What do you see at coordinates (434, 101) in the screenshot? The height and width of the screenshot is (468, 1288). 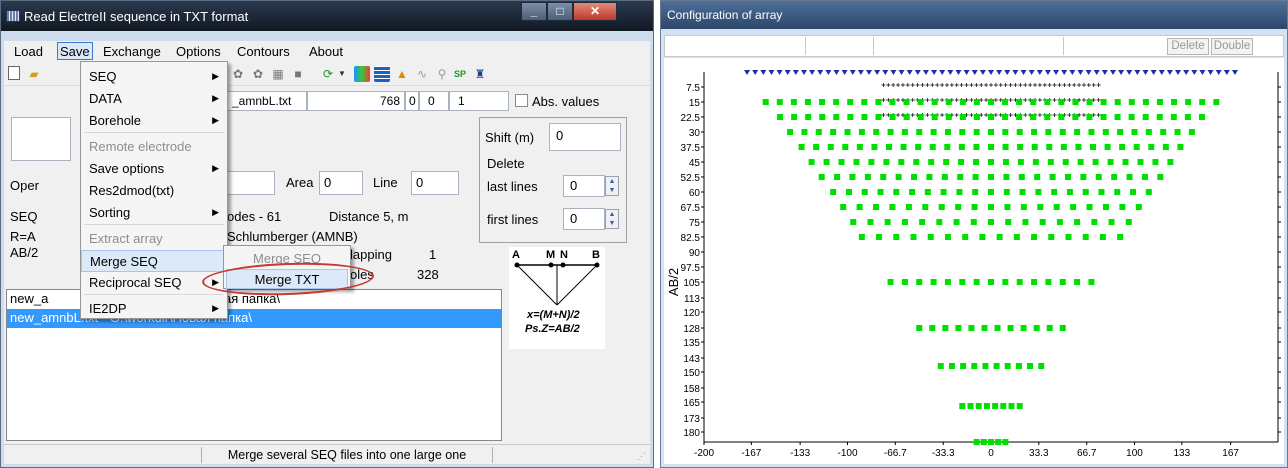 I see `count-field-3: 0` at bounding box center [434, 101].